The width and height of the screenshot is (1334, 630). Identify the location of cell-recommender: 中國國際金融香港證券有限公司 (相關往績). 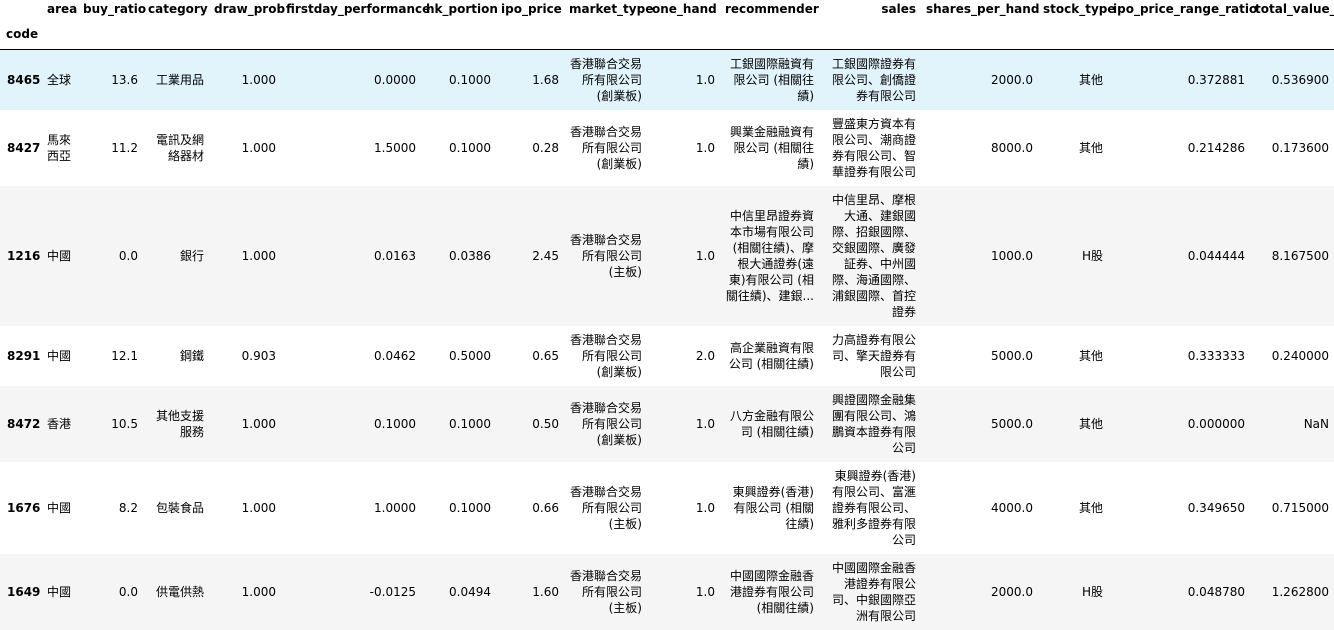
(771, 592).